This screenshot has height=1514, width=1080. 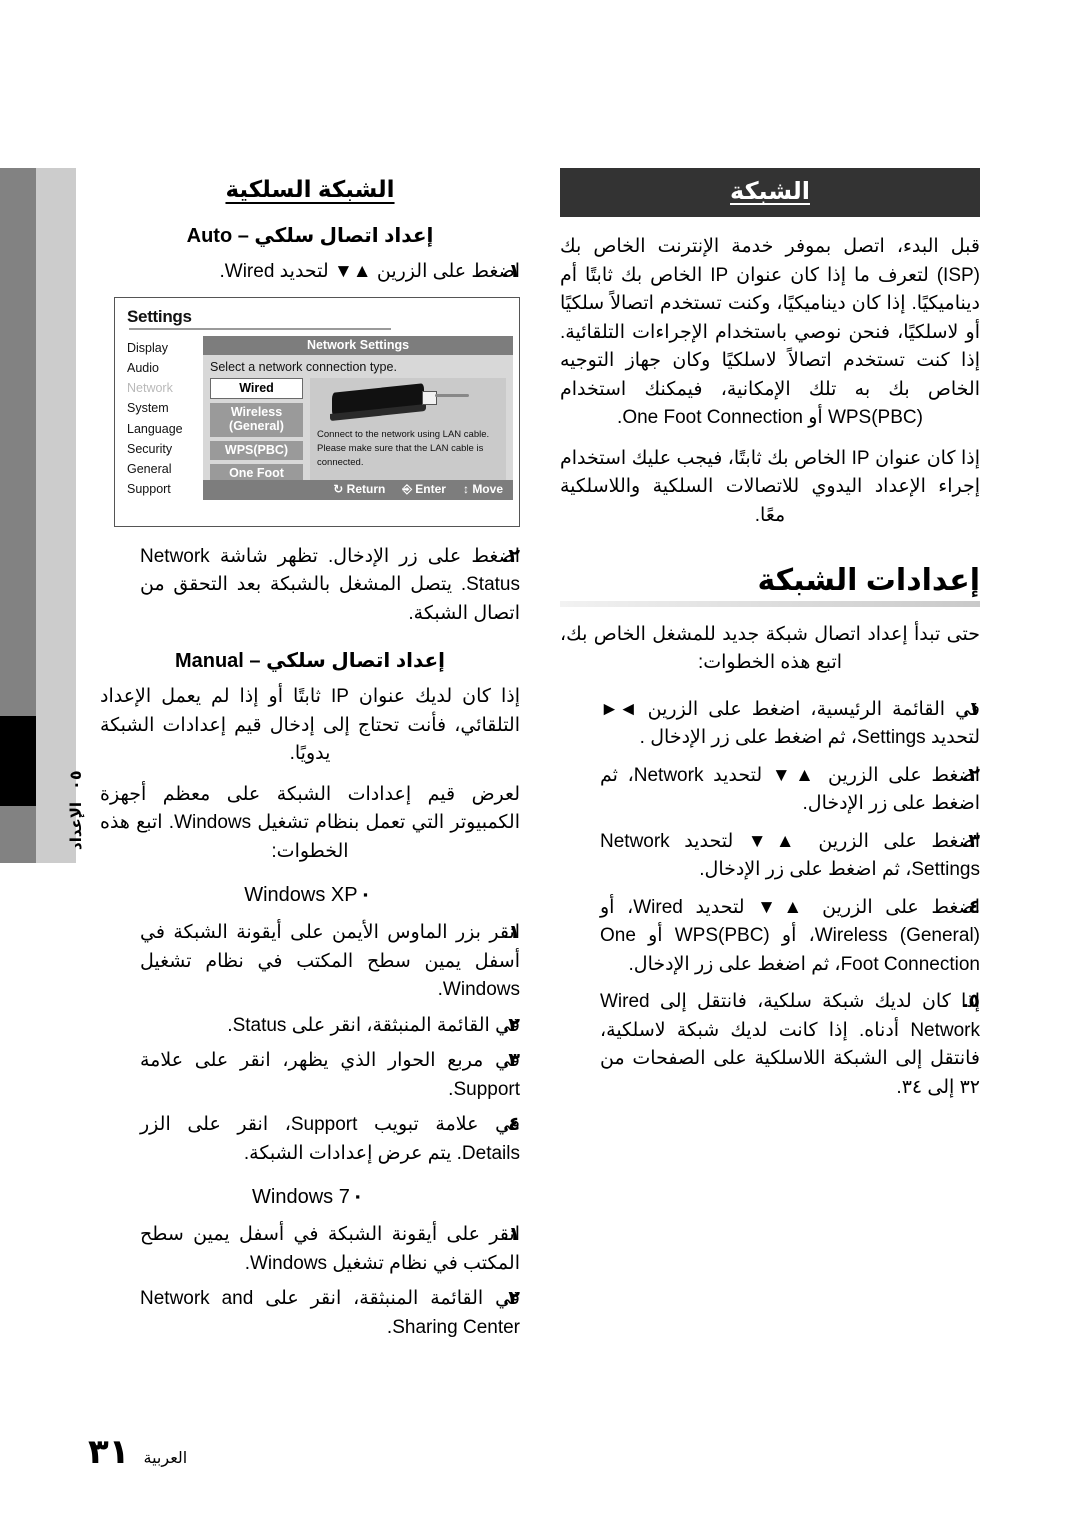 I want to click on hint-return: ↻ Return, so click(x=359, y=489).